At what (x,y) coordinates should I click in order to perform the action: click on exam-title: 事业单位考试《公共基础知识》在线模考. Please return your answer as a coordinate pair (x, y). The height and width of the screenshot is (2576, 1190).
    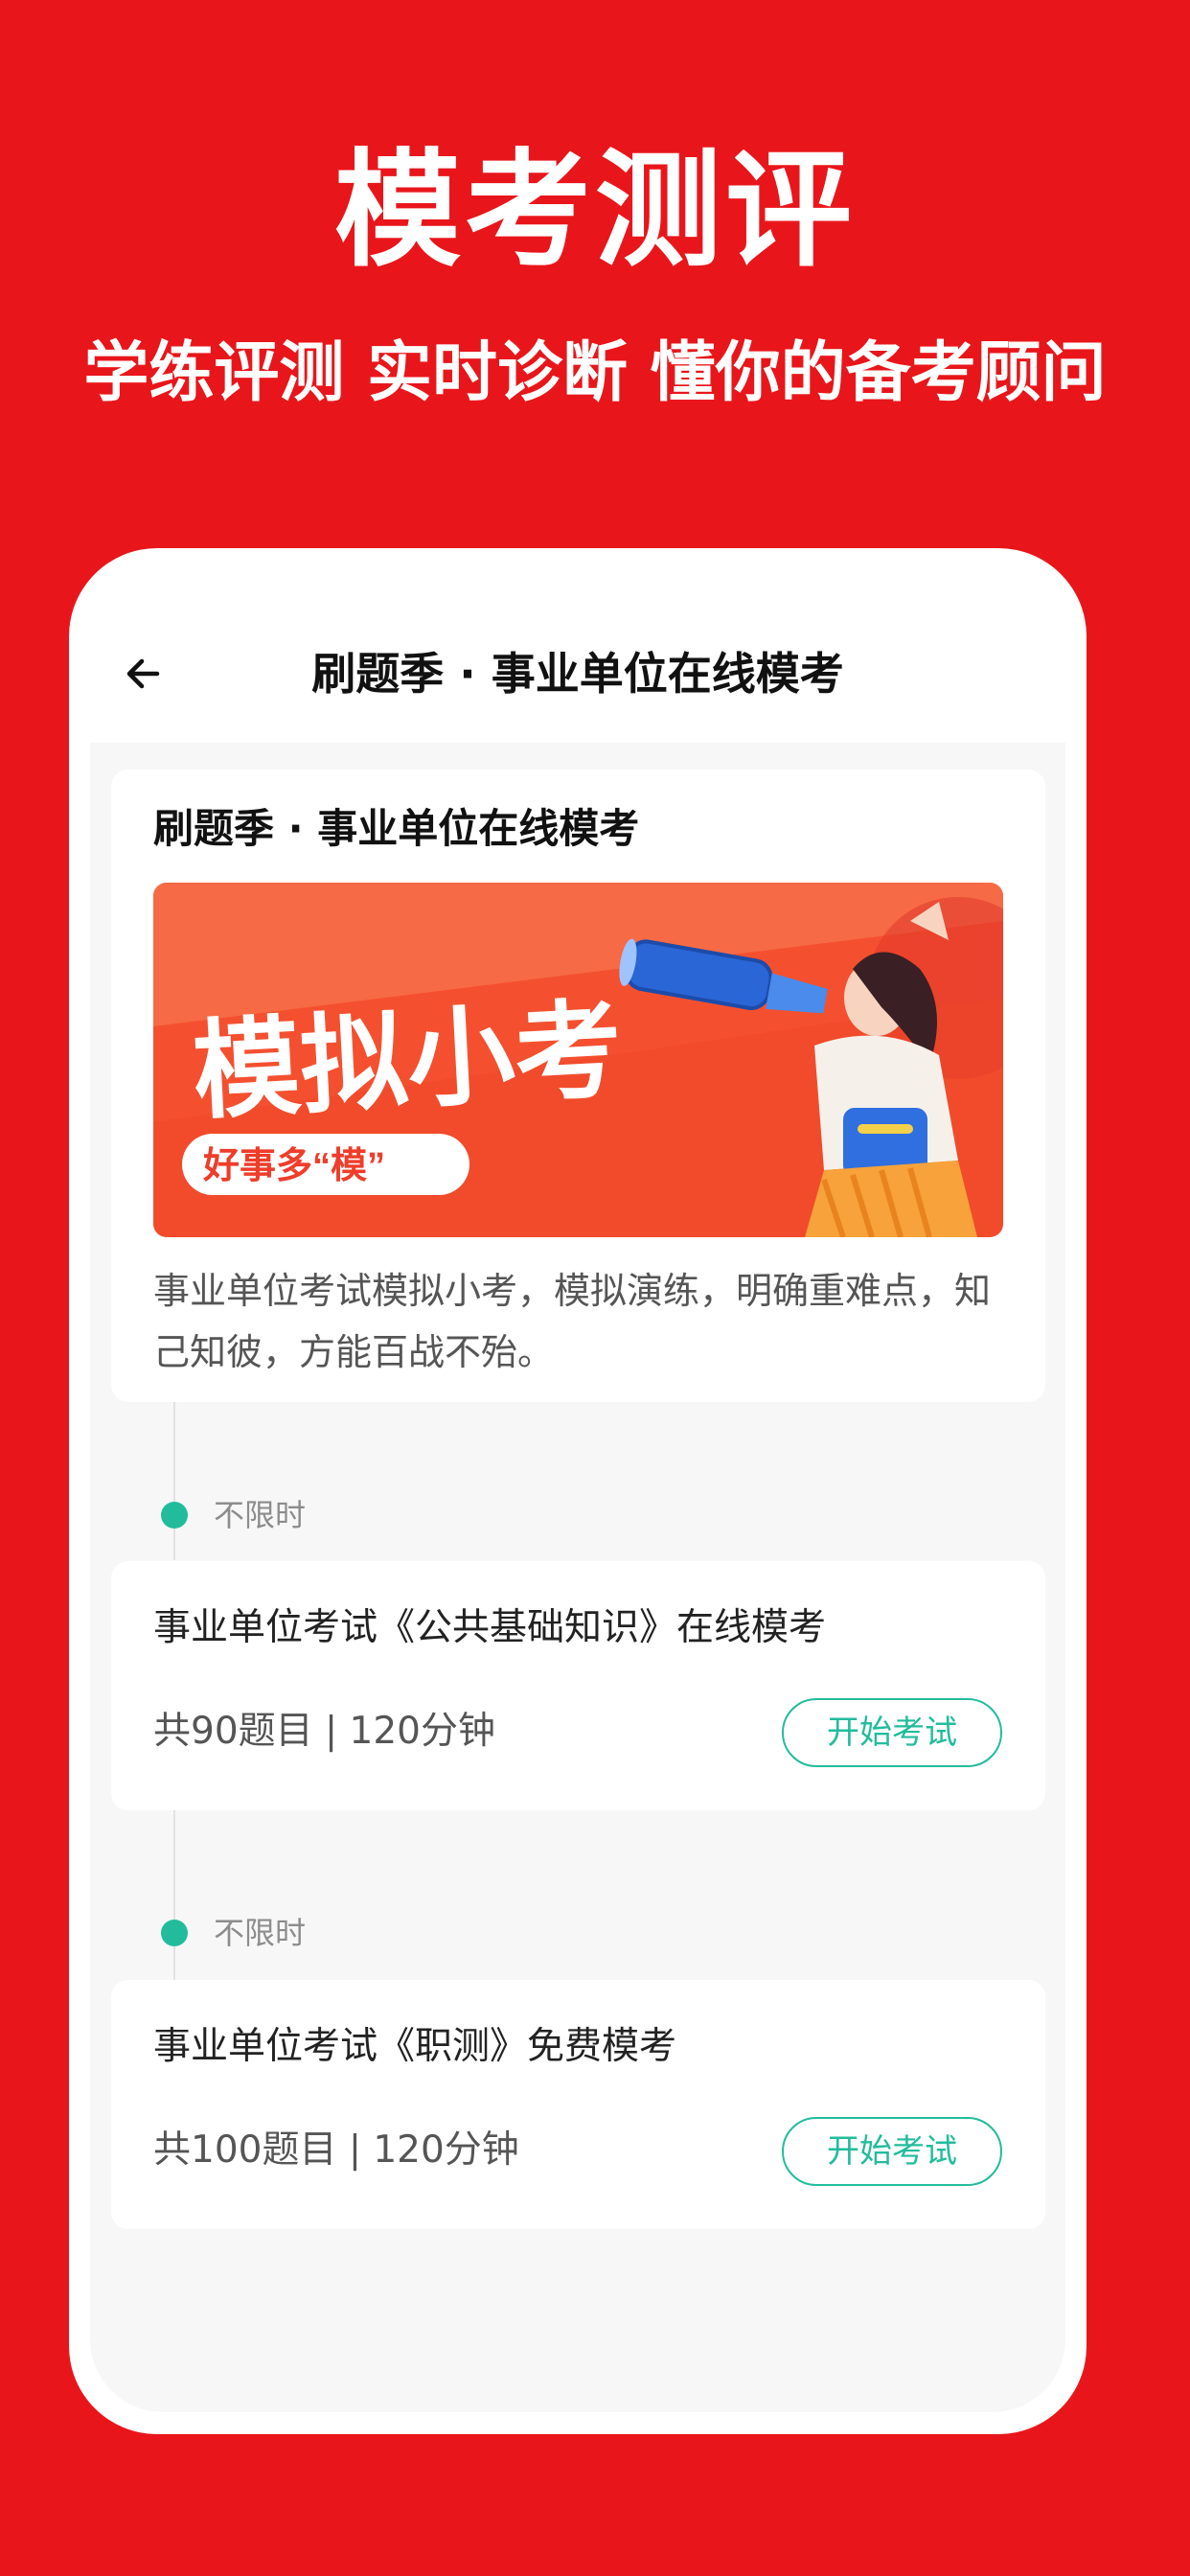
    Looking at the image, I should click on (490, 1627).